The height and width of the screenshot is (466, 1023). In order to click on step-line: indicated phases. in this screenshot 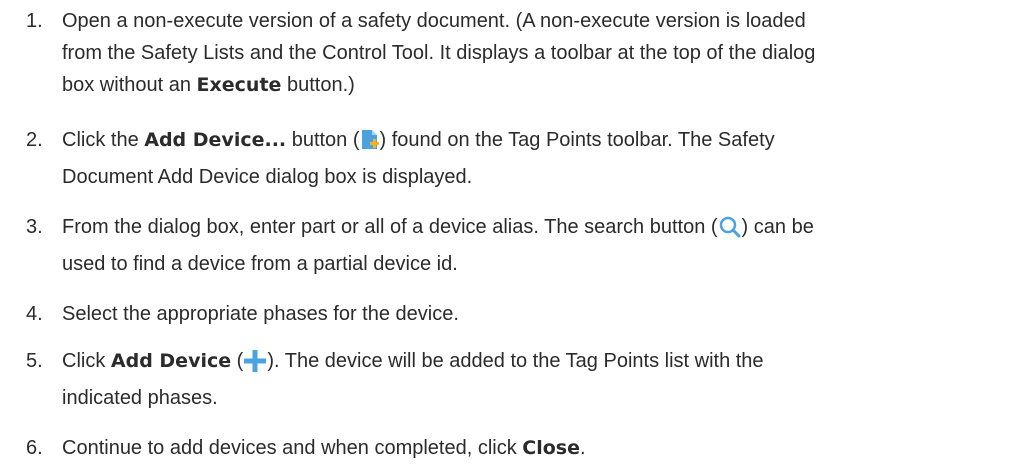, I will do `click(140, 398)`.